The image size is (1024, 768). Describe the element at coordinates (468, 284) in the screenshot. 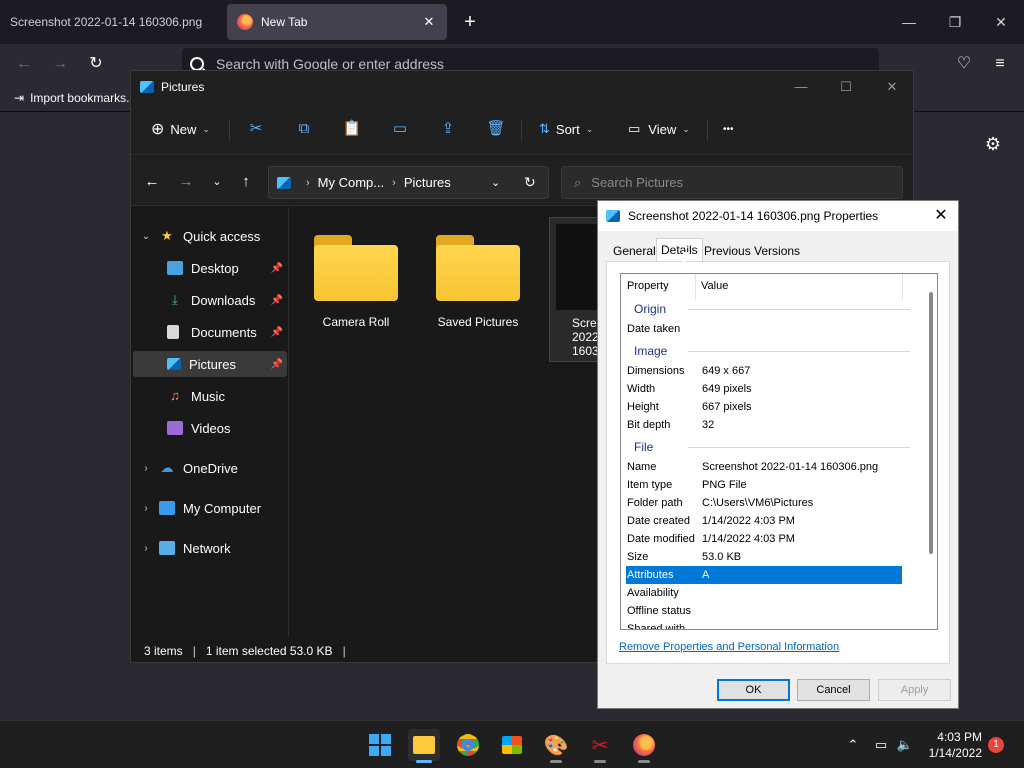

I see `folder-saved-pictures: Saved Pictures` at that location.